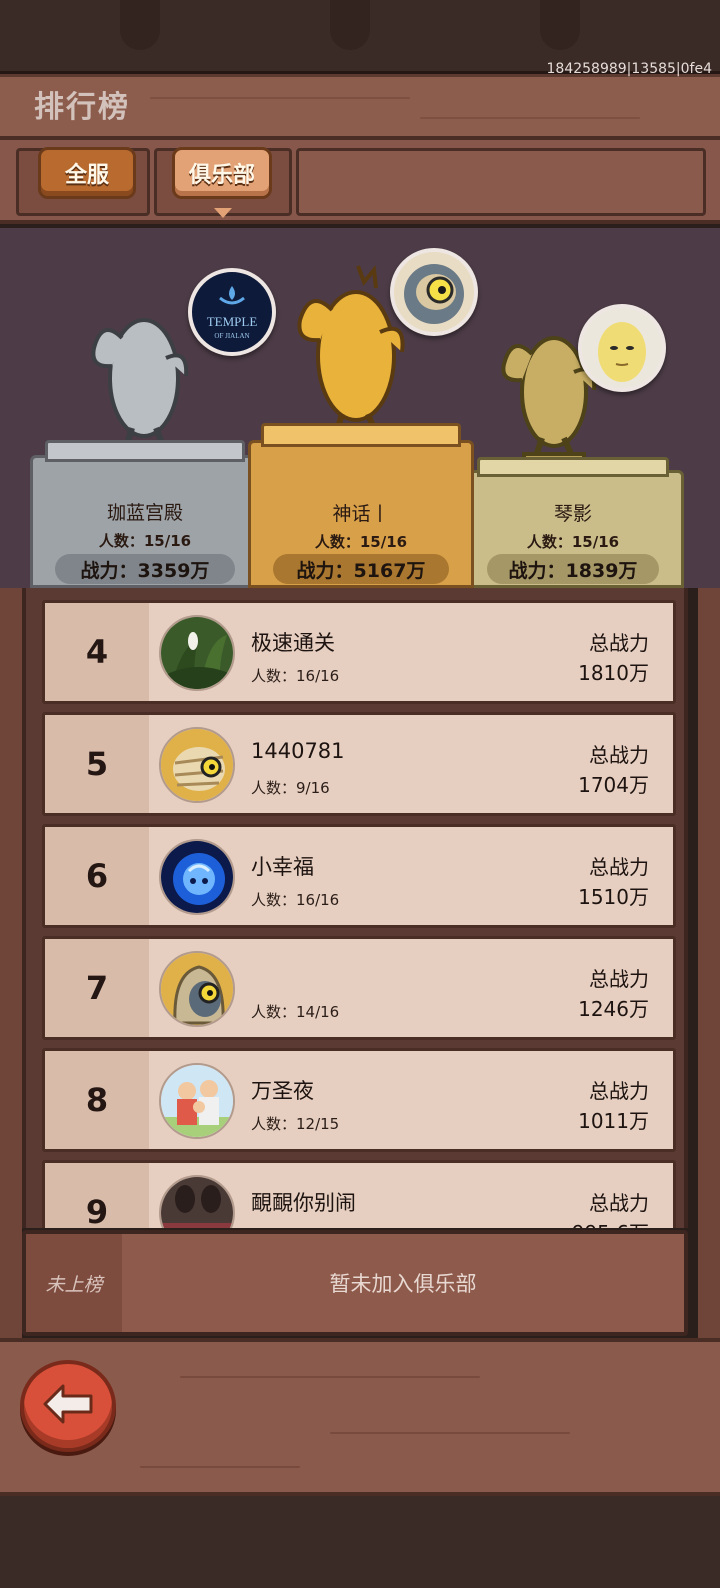  I want to click on back-button, so click(68, 1406).